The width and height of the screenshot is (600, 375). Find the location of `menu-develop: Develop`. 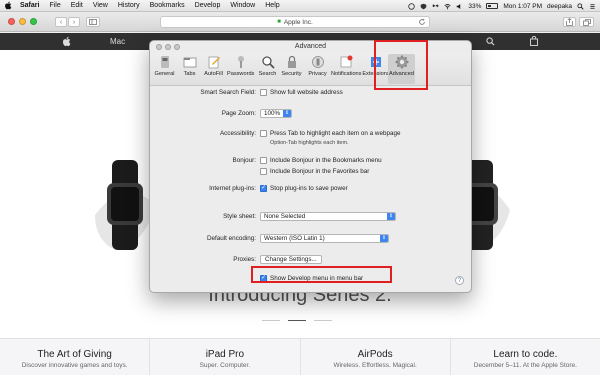

menu-develop: Develop is located at coordinates (208, 5).